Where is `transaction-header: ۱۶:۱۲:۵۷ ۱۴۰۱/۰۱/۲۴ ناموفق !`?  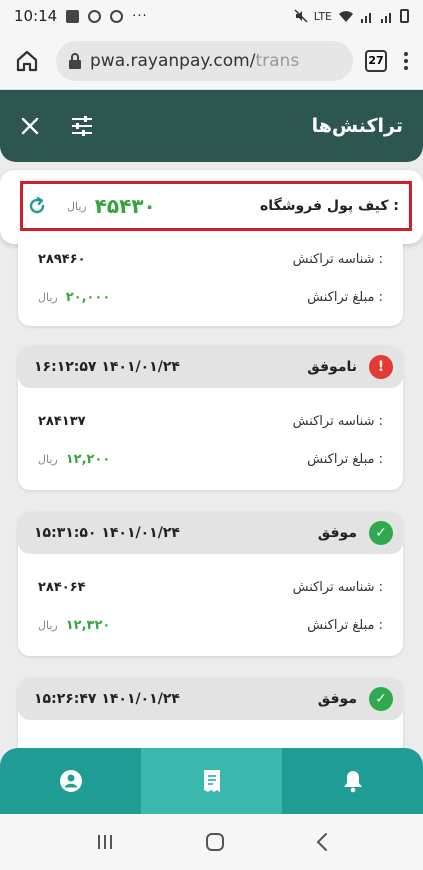 transaction-header: ۱۶:۱۲:۵۷ ۱۴۰۱/۰۱/۲۴ ناموفق ! is located at coordinates (210, 367).